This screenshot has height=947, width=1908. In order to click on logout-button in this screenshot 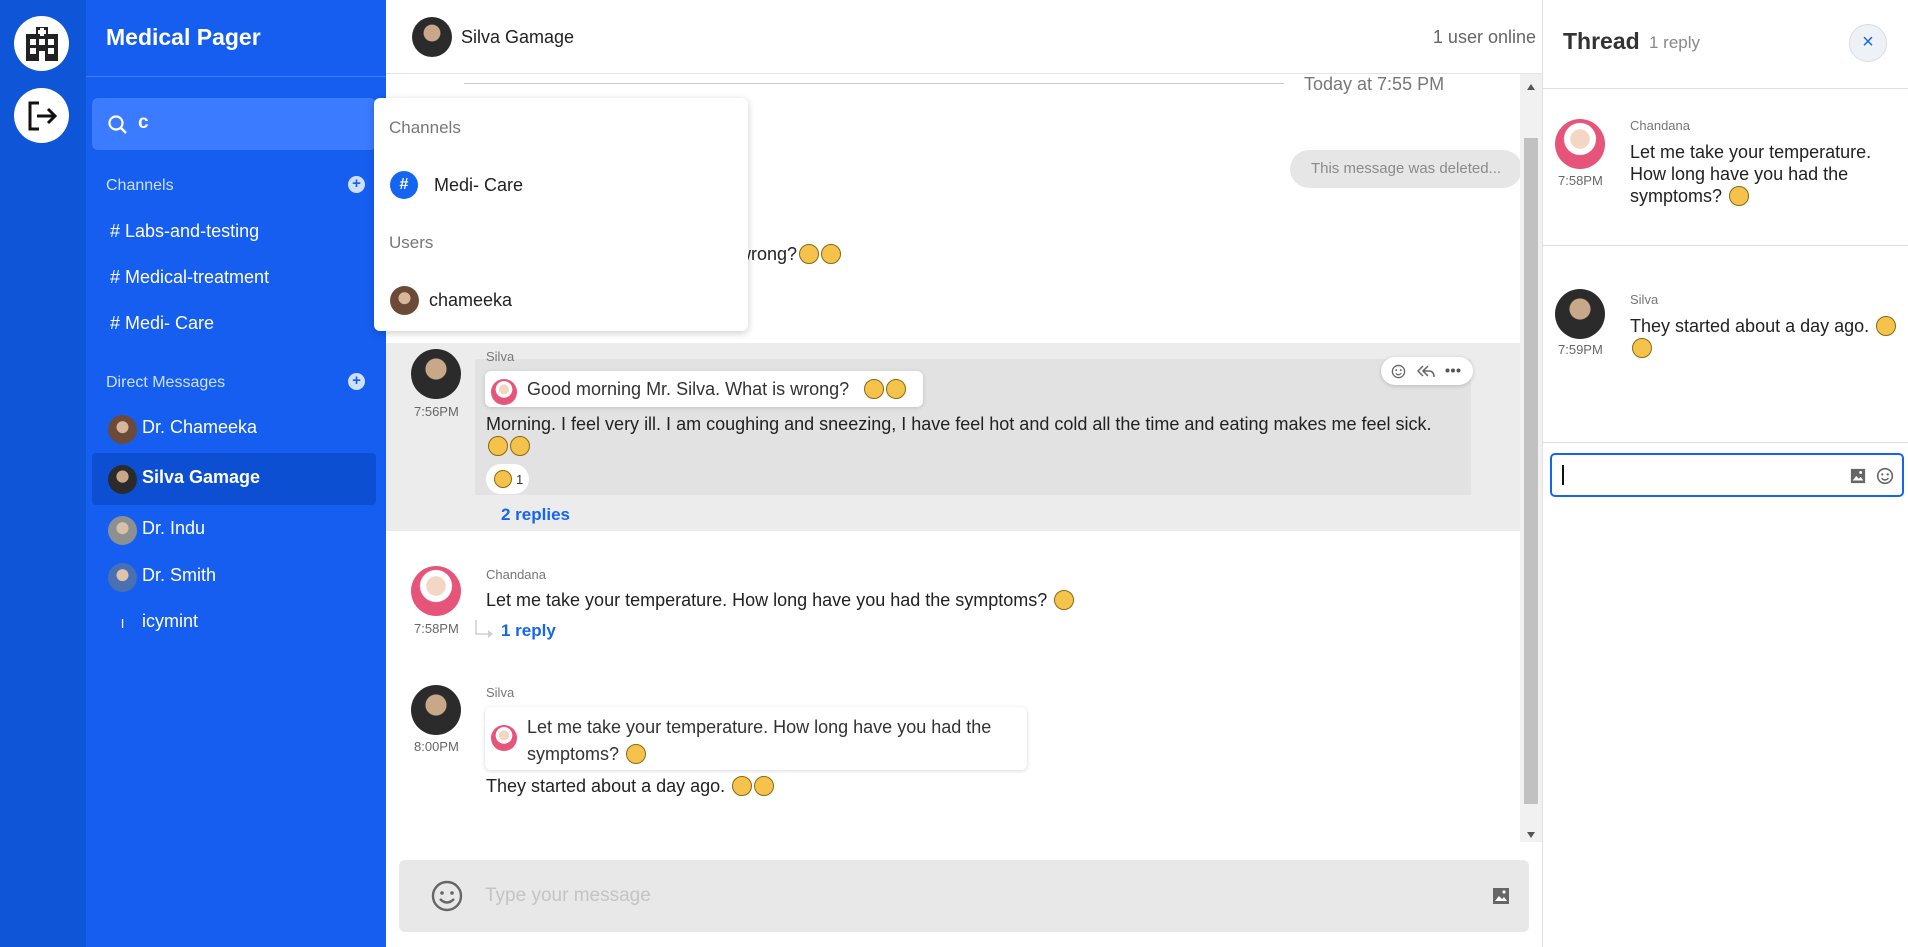, I will do `click(41, 115)`.